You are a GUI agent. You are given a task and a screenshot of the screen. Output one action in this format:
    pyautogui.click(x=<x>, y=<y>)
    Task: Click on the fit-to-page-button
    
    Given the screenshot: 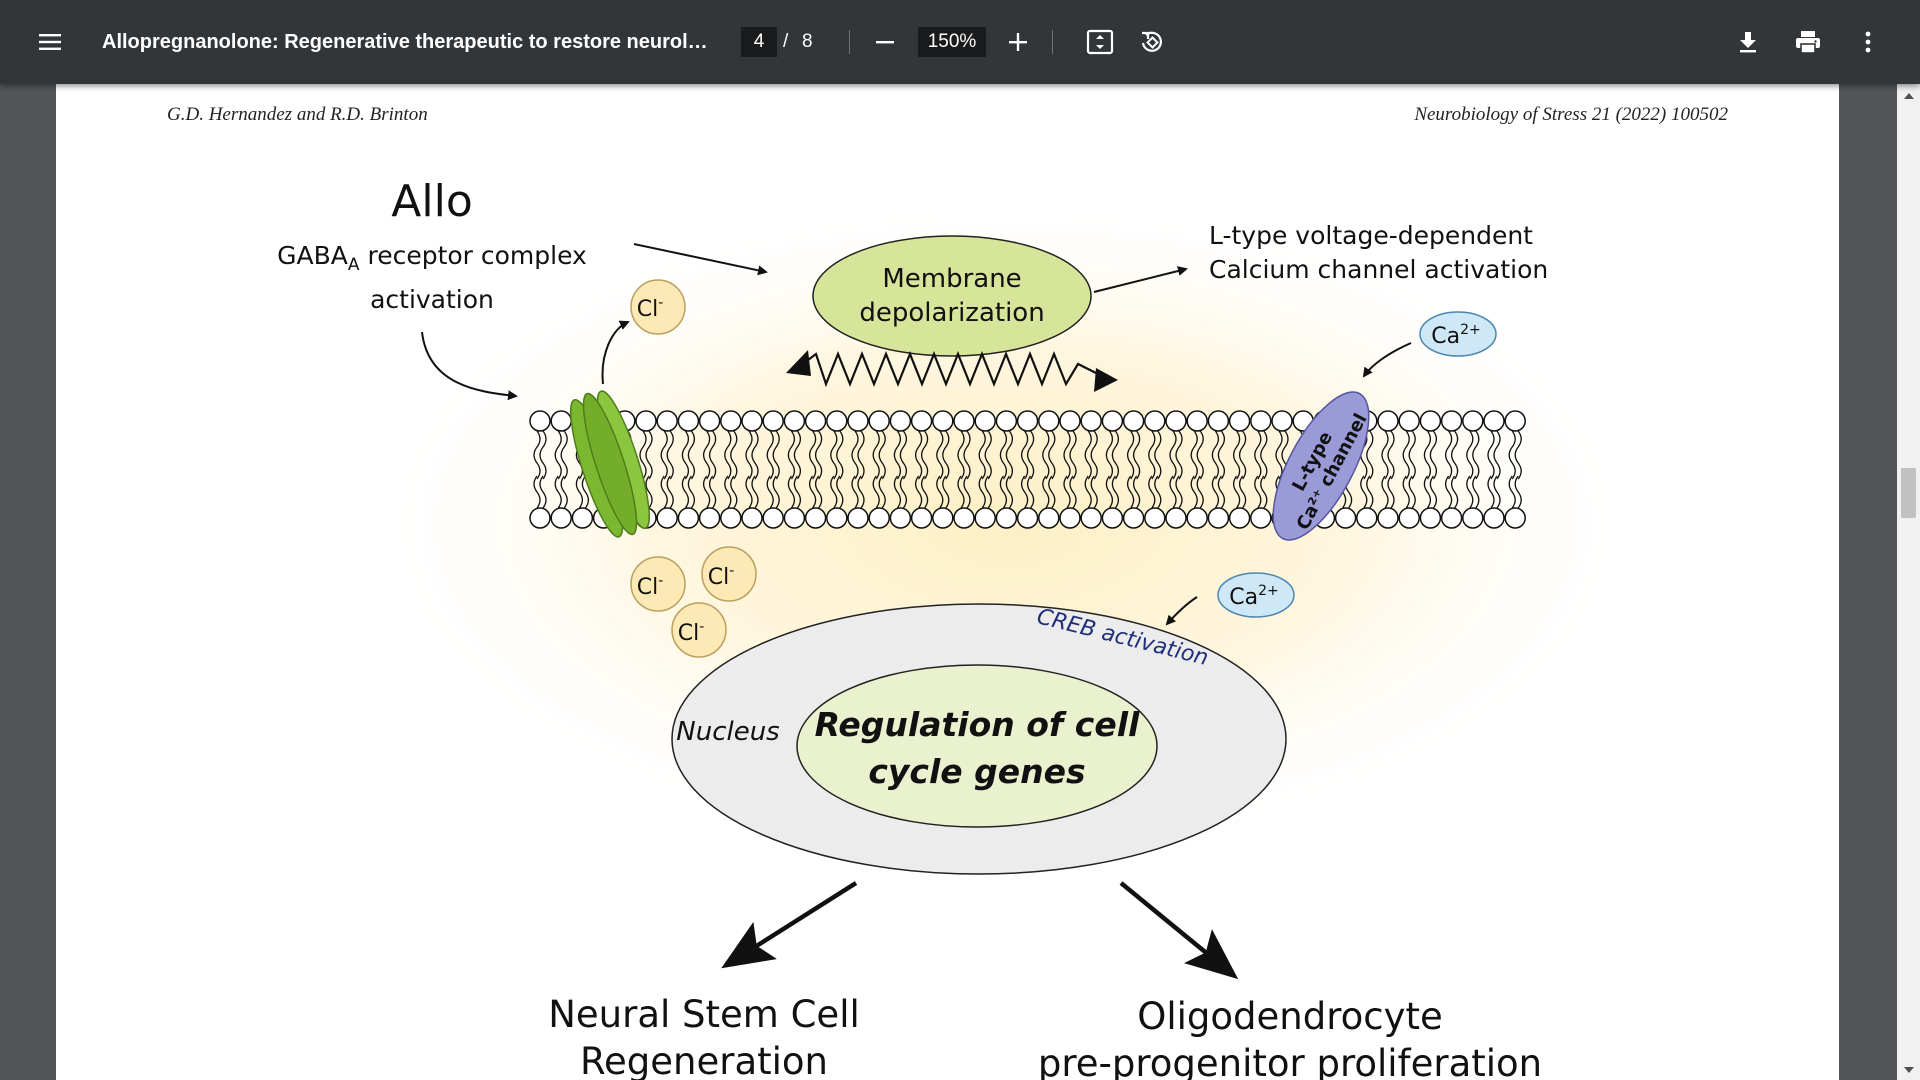 What is the action you would take?
    pyautogui.click(x=1100, y=42)
    